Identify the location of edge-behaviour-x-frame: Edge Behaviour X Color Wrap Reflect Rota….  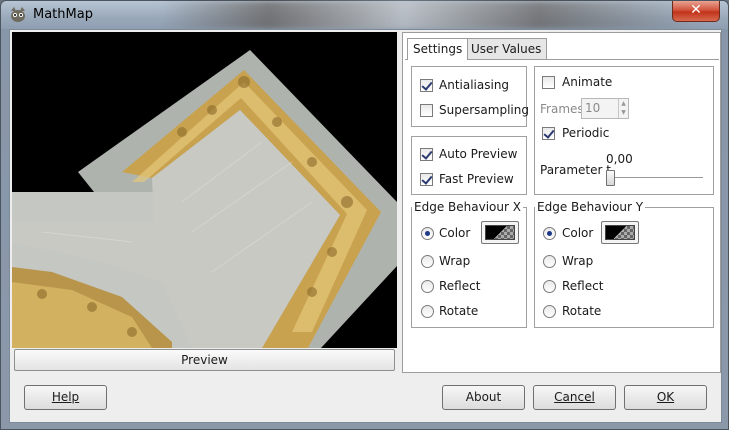
(469, 264).